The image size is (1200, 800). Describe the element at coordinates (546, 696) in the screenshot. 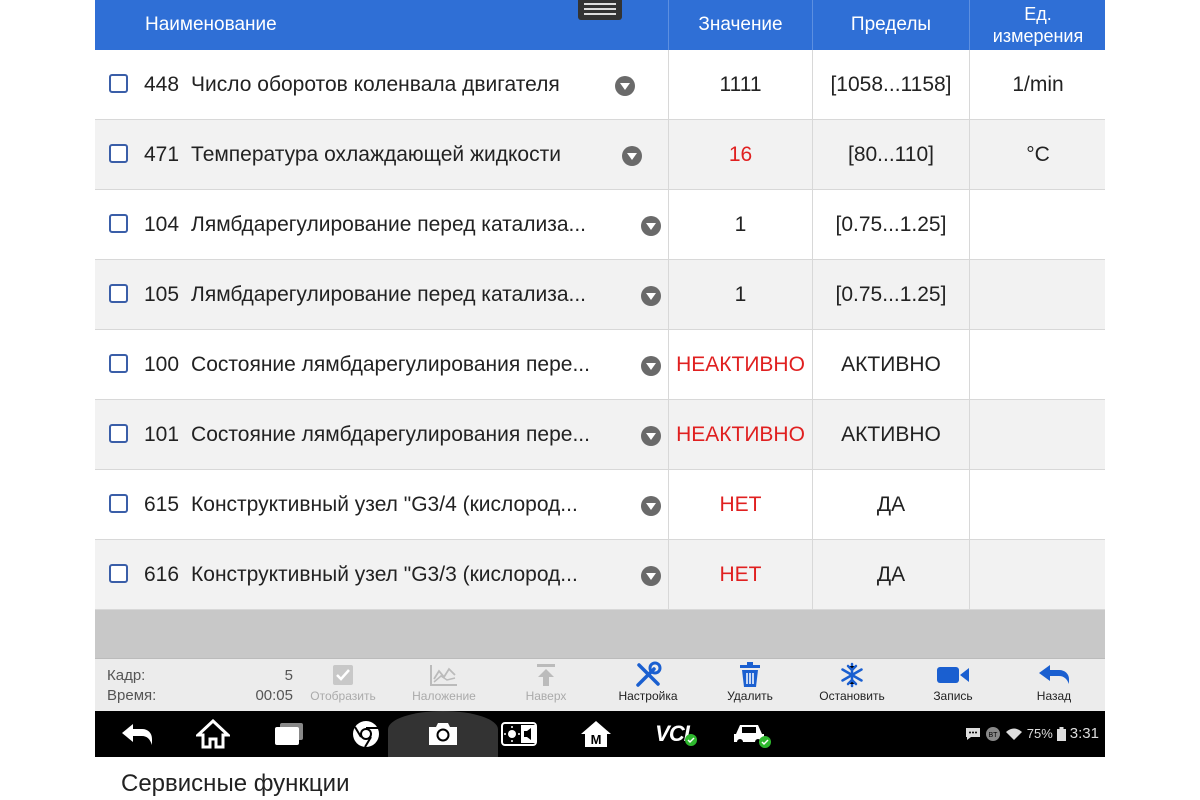

I see `to-top-label: Наверх` at that location.